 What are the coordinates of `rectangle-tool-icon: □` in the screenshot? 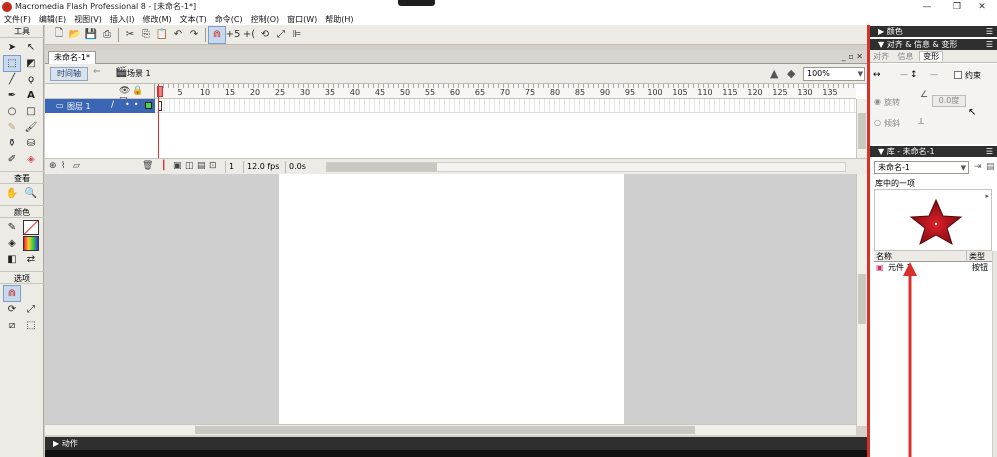 It's located at (31, 111).